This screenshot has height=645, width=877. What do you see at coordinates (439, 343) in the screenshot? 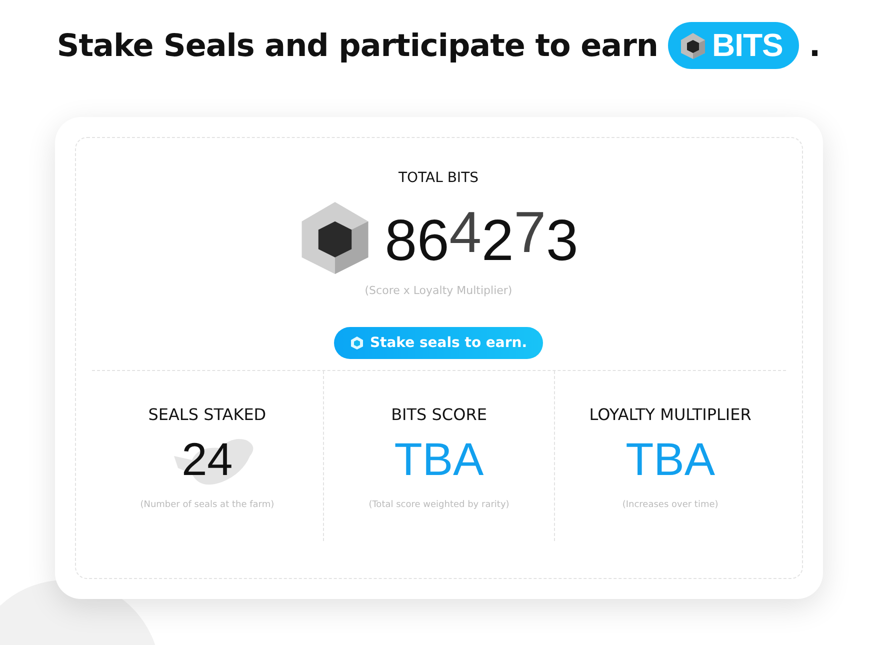
I see `stake-button: Stake seals to earn.` at bounding box center [439, 343].